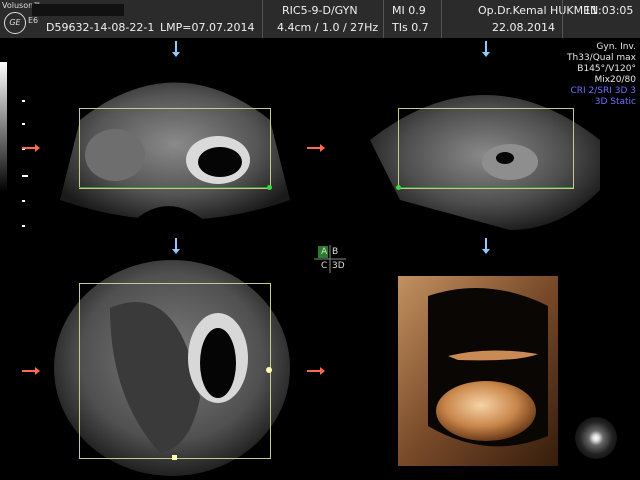  Describe the element at coordinates (410, 27) in the screenshot. I see `tis-label: TIs 0.7` at that location.